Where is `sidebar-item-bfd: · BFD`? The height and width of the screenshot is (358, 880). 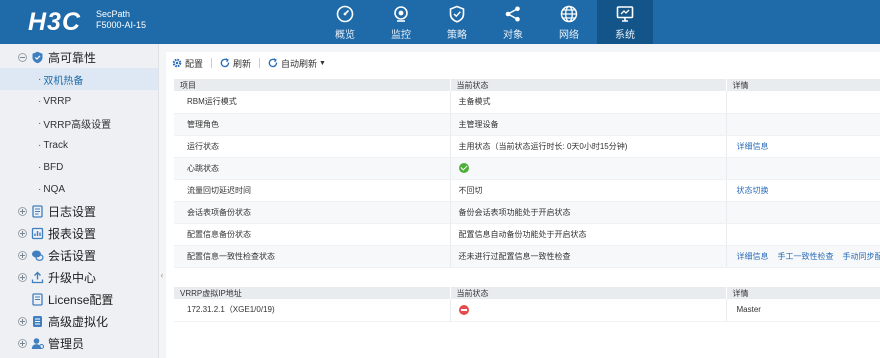 sidebar-item-bfd: · BFD is located at coordinates (79, 167).